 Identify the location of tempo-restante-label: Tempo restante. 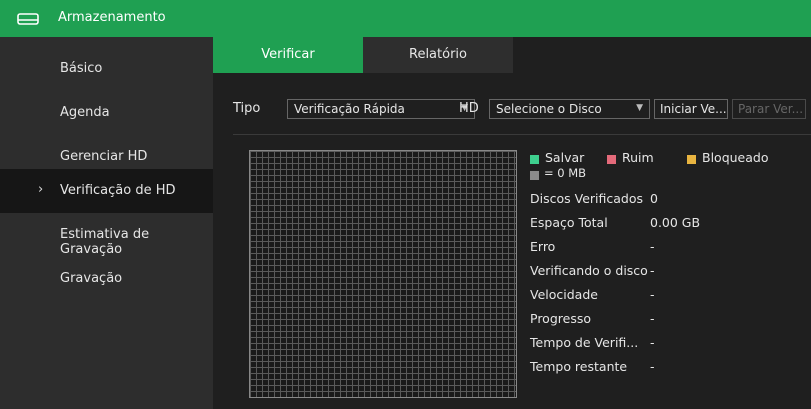
(579, 366).